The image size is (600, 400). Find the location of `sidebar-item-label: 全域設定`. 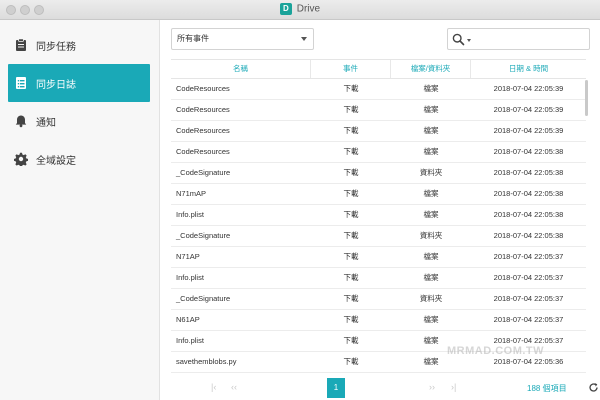

sidebar-item-label: 全域設定 is located at coordinates (56, 161).